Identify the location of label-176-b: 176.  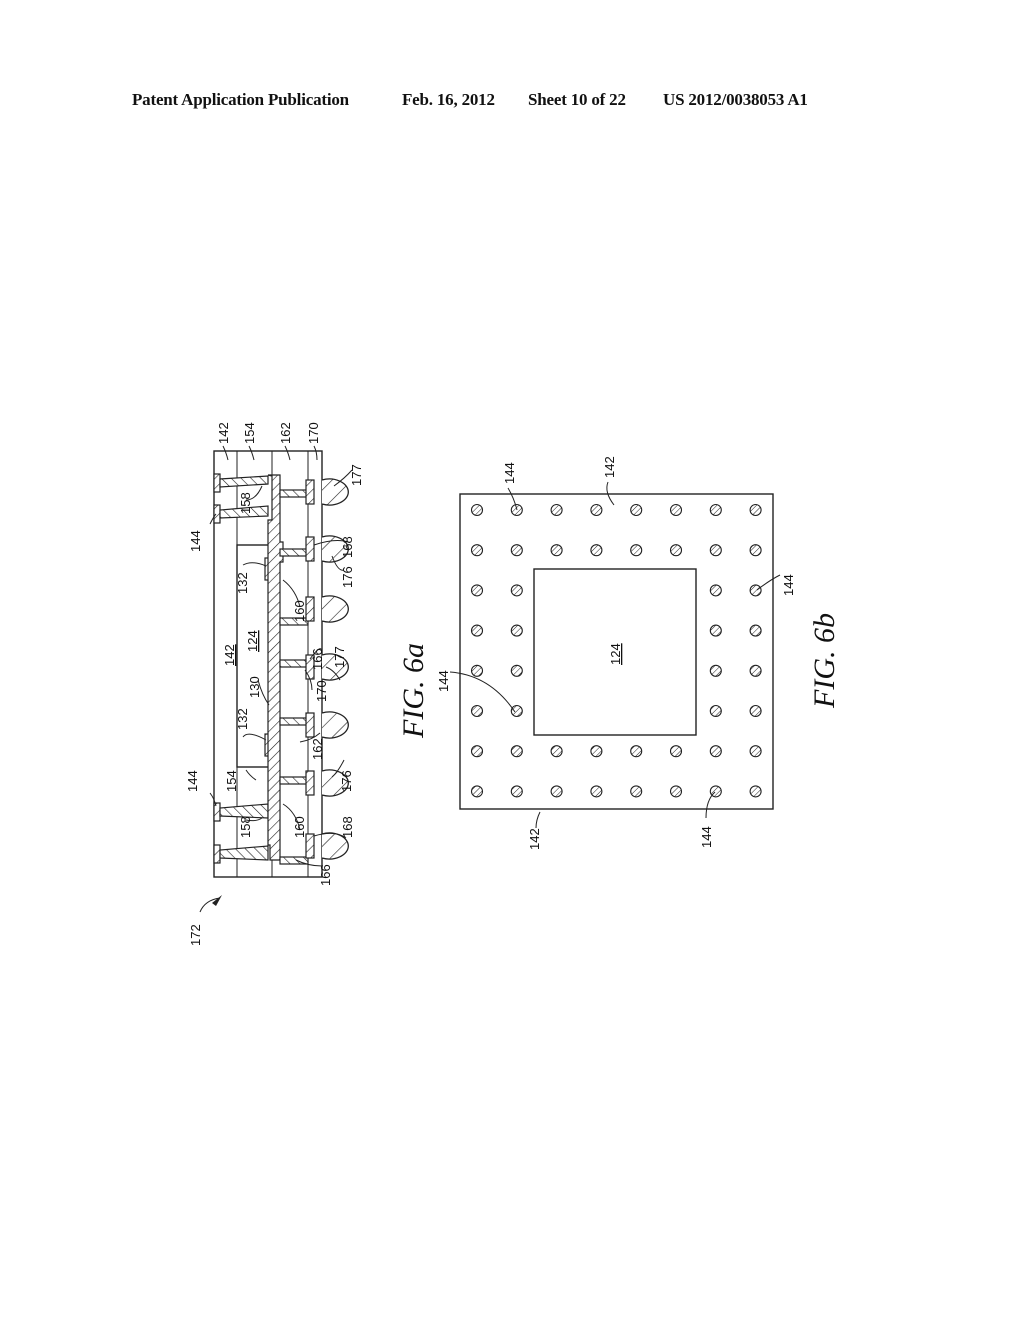
(346, 781).